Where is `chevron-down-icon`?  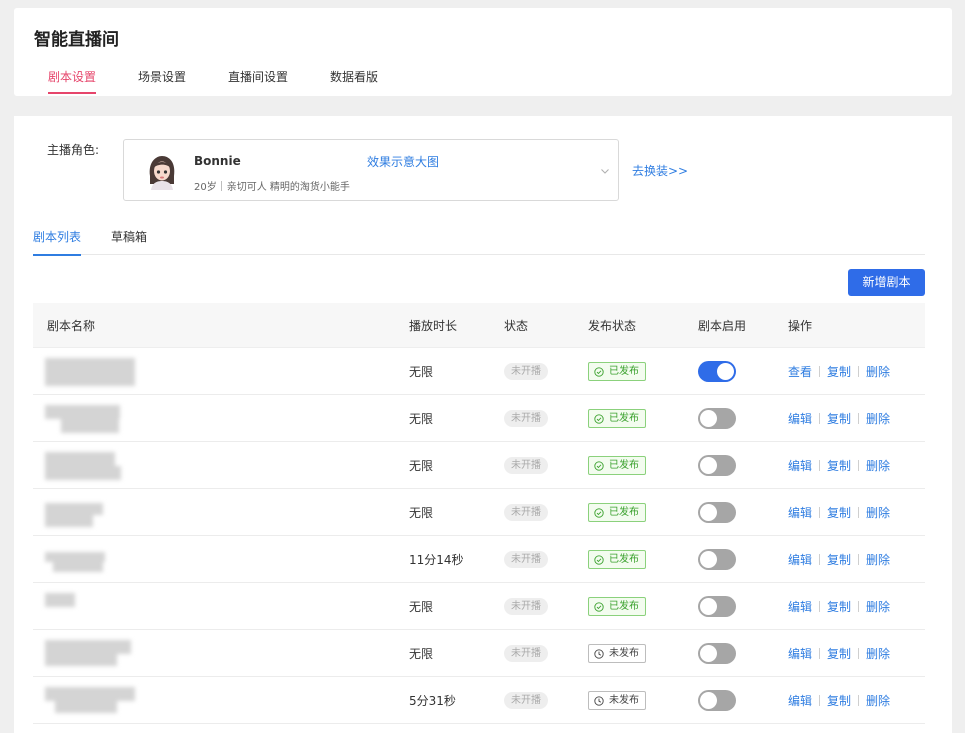
chevron-down-icon is located at coordinates (605, 171).